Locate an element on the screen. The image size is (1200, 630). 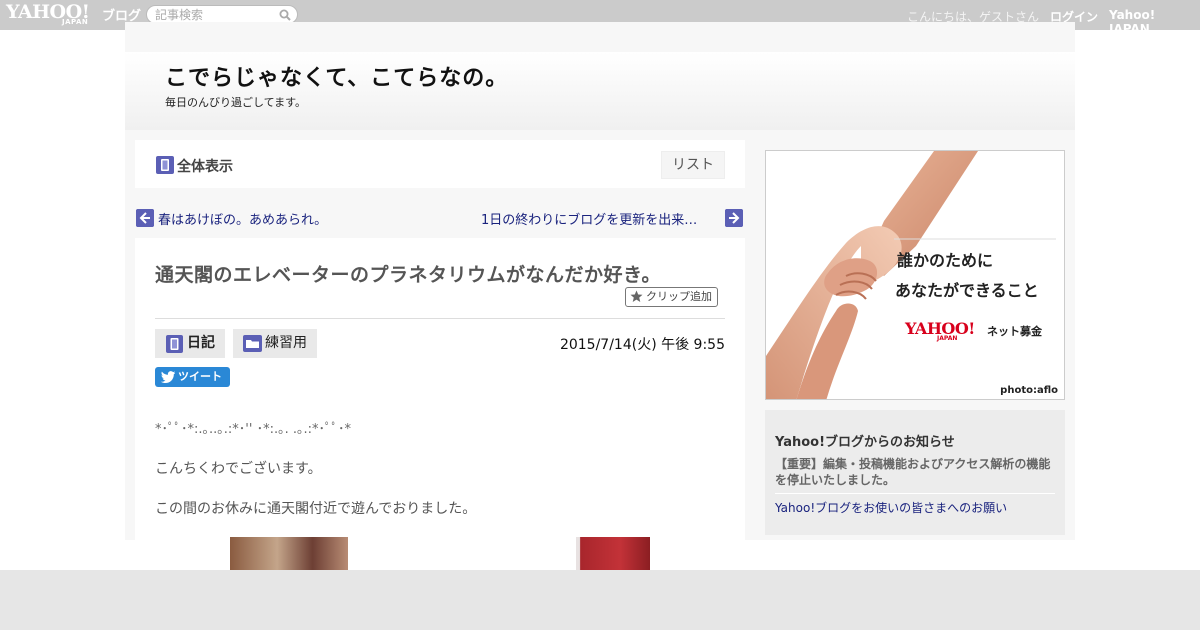
category-tag: 日記 is located at coordinates (190, 343).